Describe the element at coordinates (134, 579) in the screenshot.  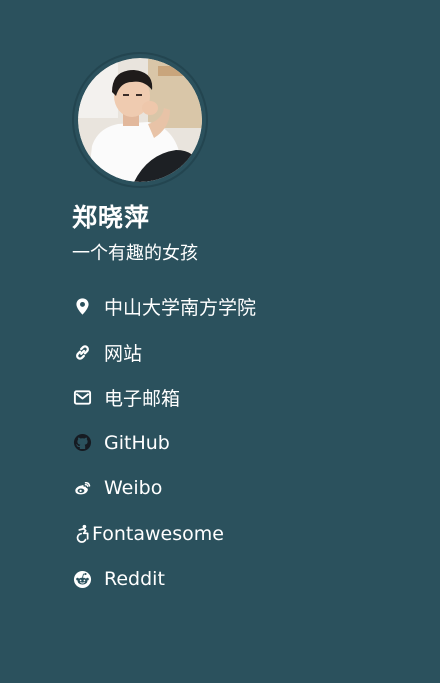
I see `link-reddit-label: Reddit` at that location.